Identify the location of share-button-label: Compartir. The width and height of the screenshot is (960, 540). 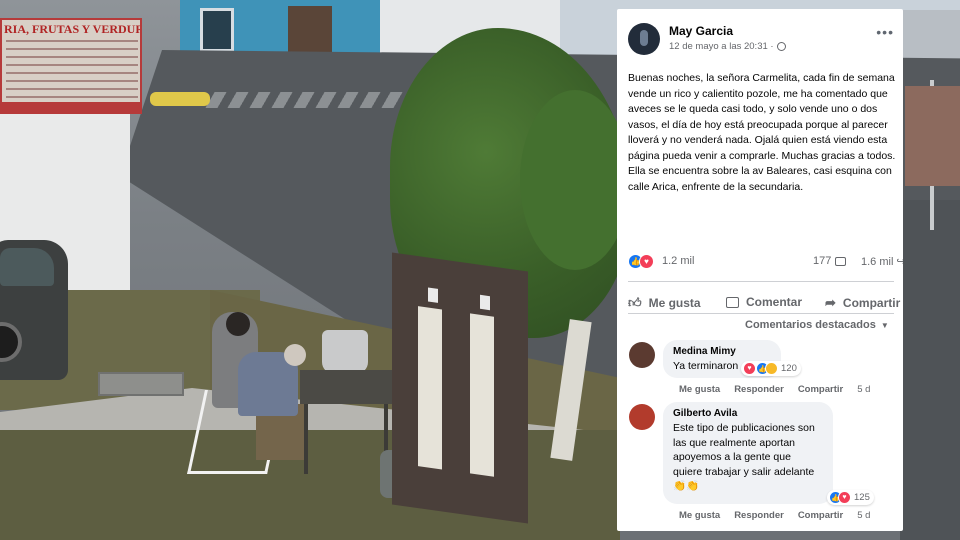
(871, 303).